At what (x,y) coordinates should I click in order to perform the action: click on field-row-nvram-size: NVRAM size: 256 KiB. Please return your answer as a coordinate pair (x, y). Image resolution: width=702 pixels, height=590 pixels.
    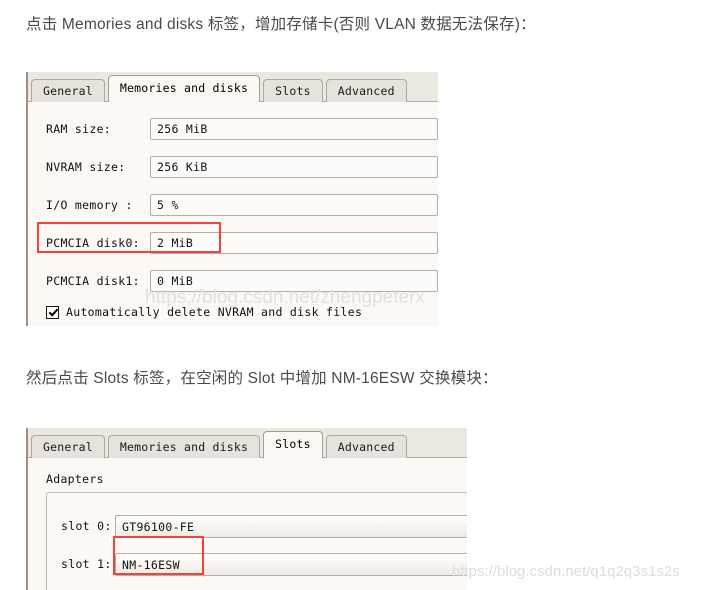
    Looking at the image, I should click on (233, 167).